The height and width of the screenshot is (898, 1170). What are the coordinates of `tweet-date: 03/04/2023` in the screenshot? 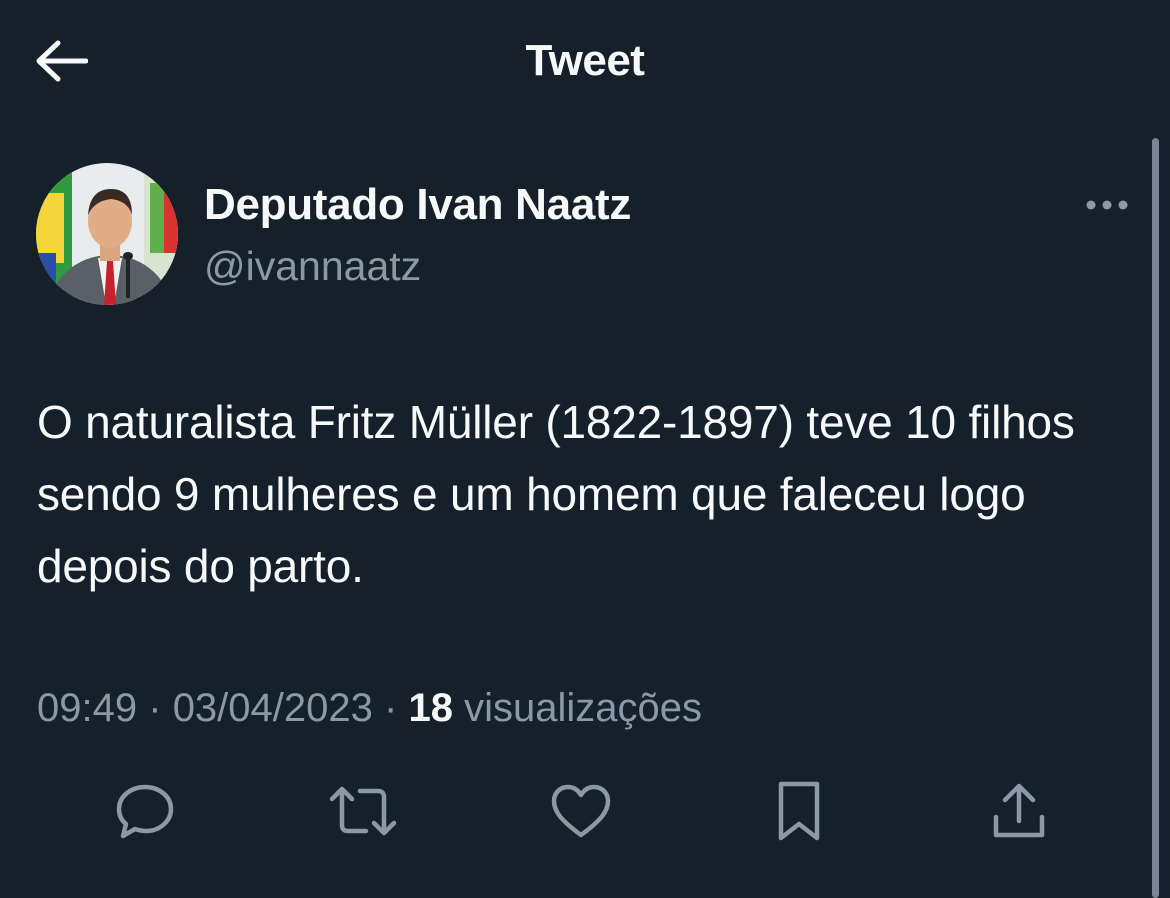 It's located at (273, 708).